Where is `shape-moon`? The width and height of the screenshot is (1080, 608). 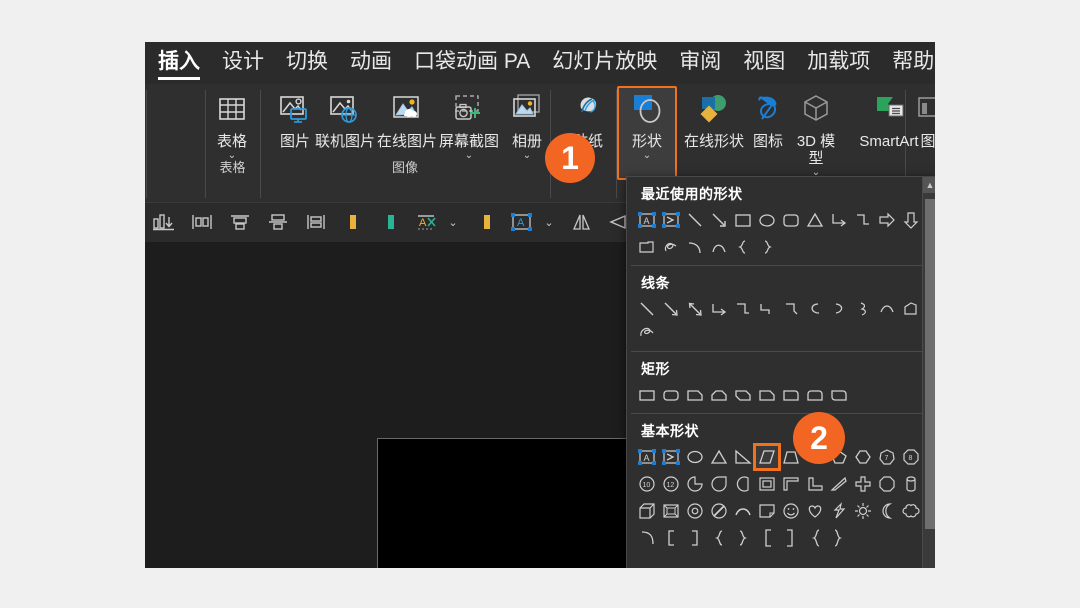
shape-moon is located at coordinates (887, 511).